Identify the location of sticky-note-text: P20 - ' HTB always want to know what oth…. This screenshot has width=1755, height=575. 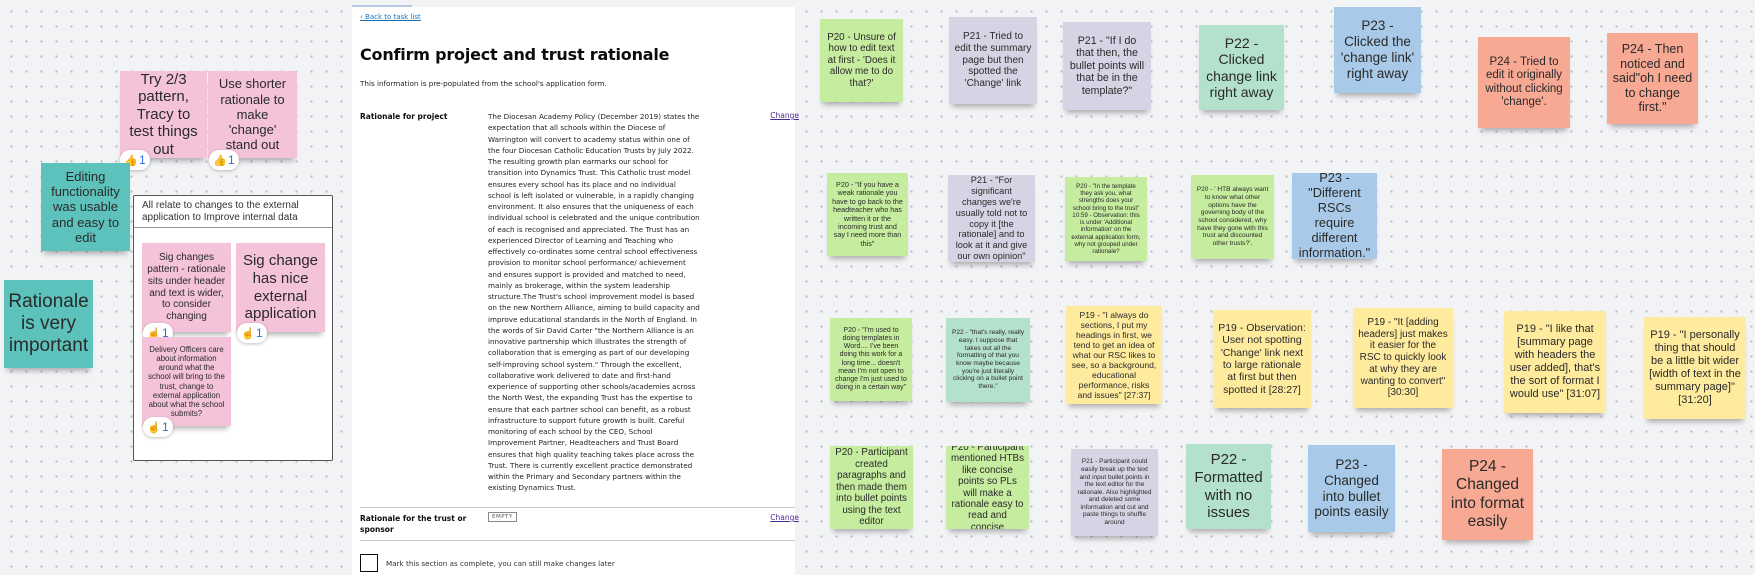
(1232, 217).